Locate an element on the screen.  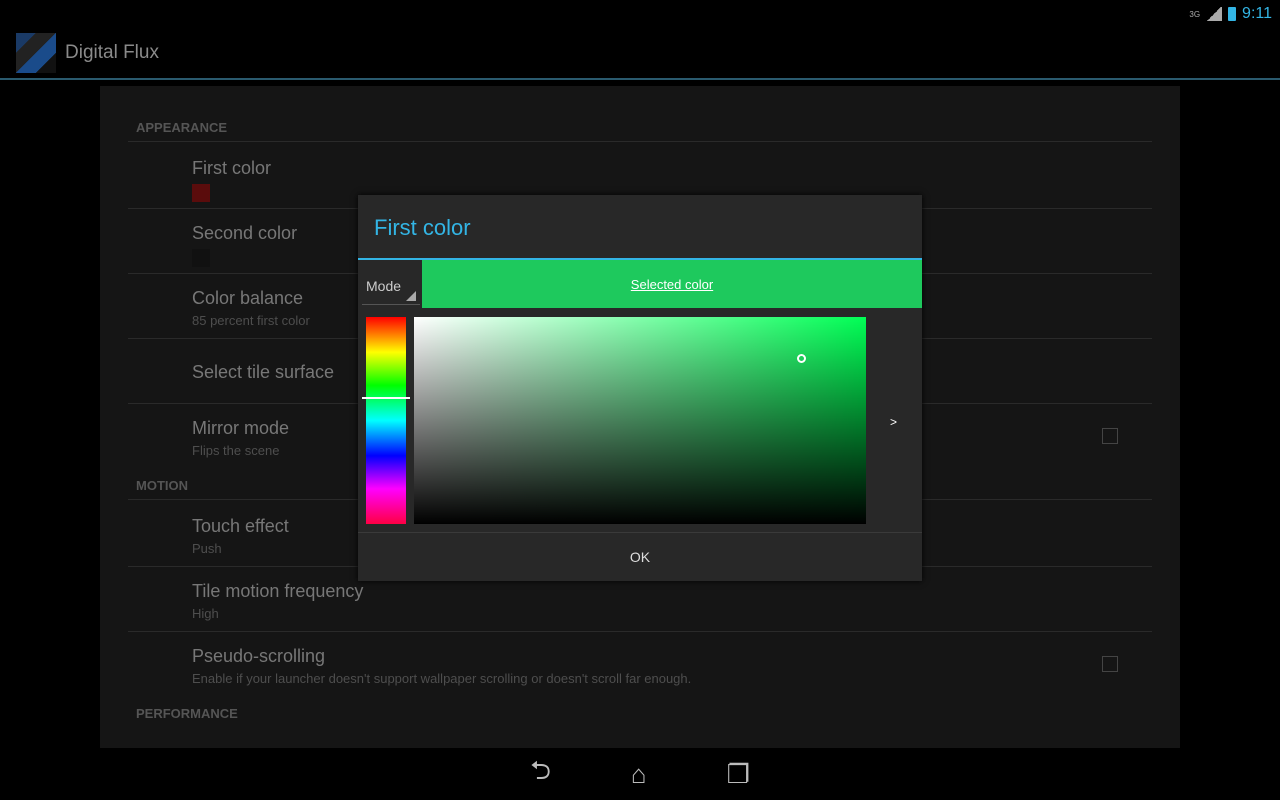
app-logo-icon is located at coordinates (36, 53).